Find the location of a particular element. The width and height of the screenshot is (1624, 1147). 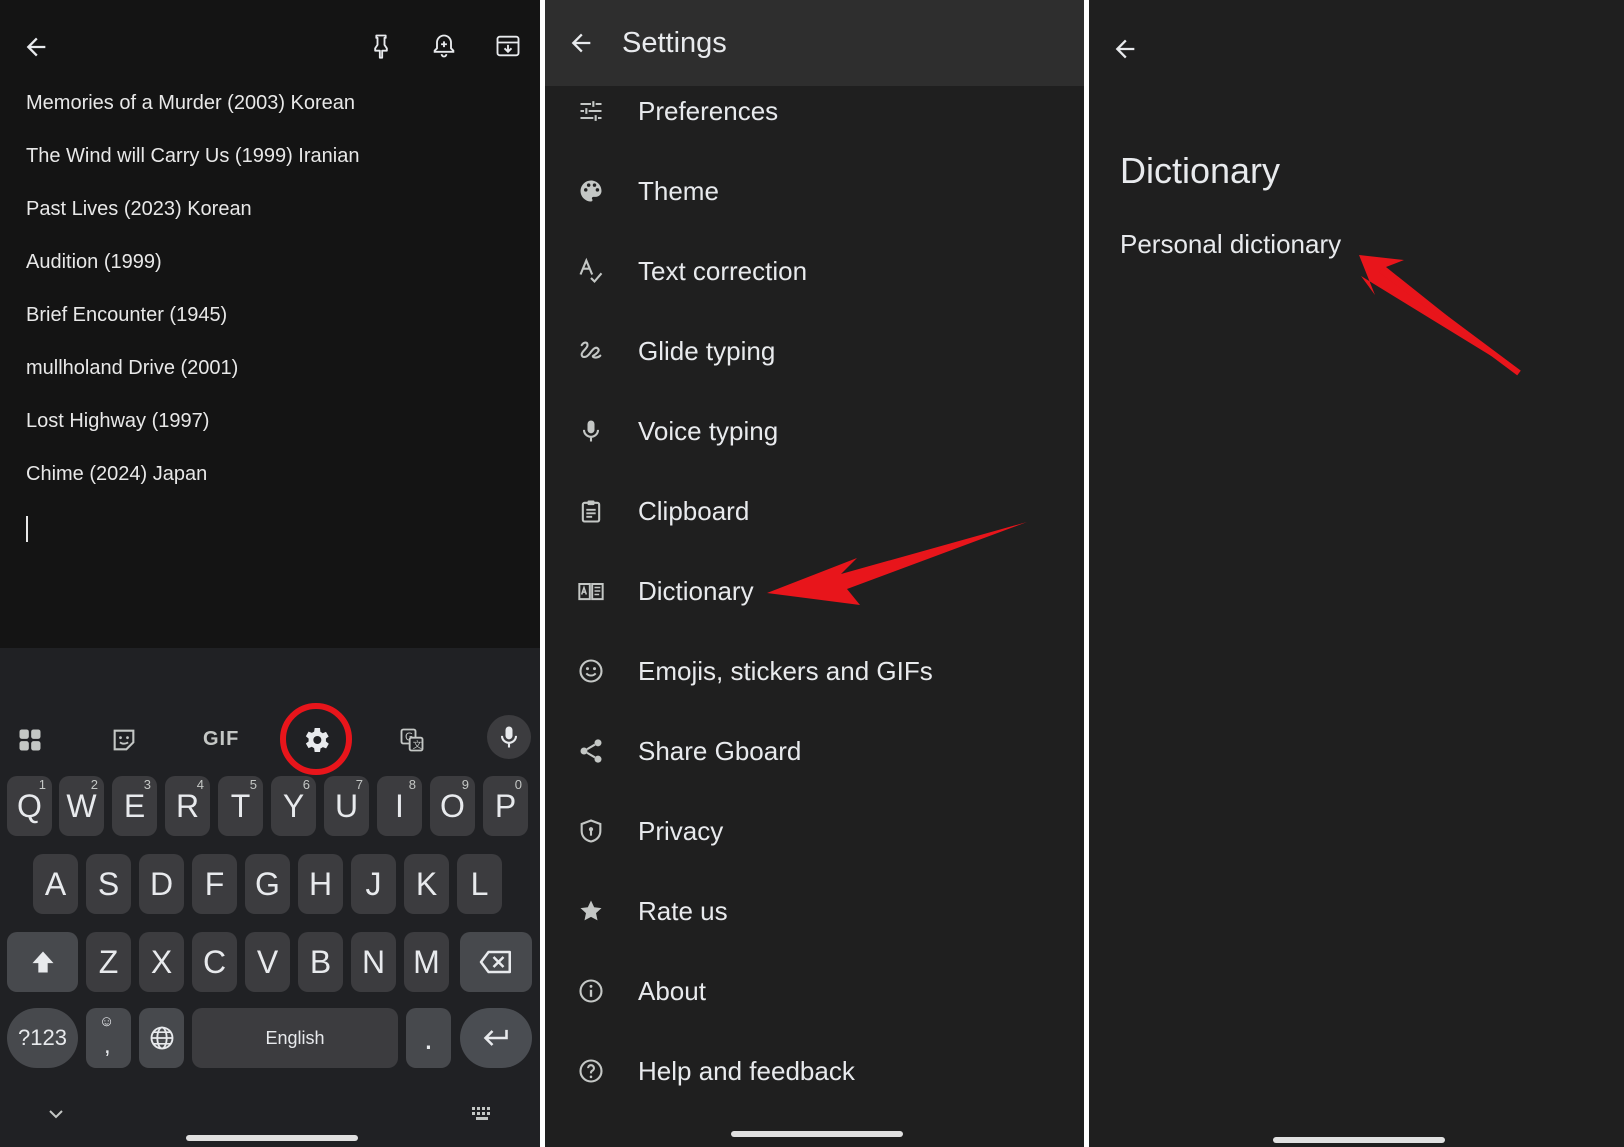

key-l: L is located at coordinates (479, 884).